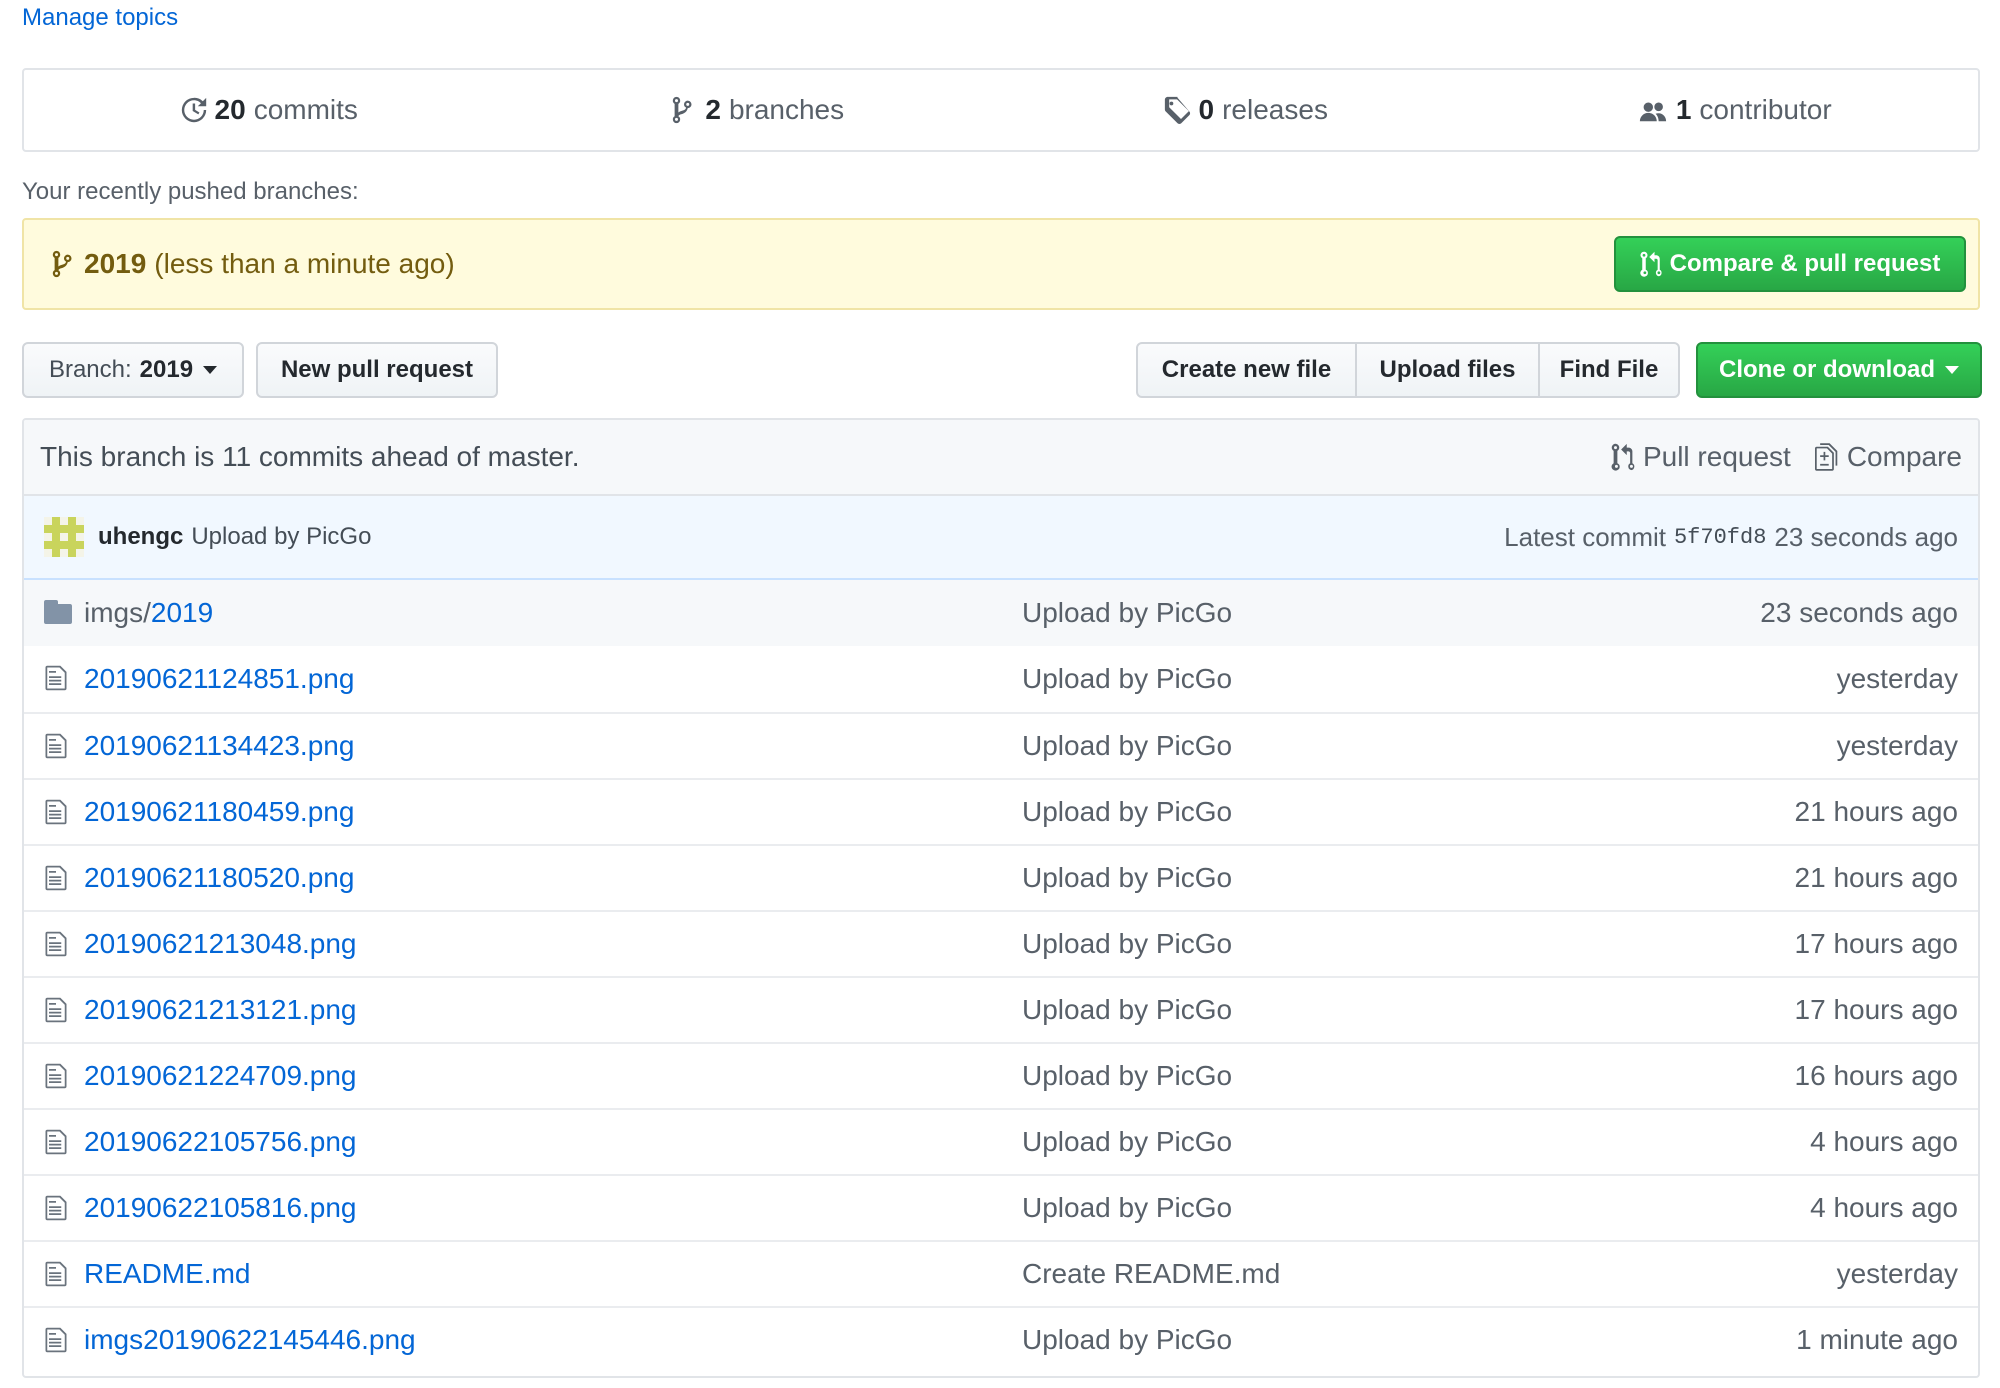 This screenshot has width=2000, height=1388. Describe the element at coordinates (281, 537) in the screenshot. I see `commit-message: Upload by PicGo` at that location.